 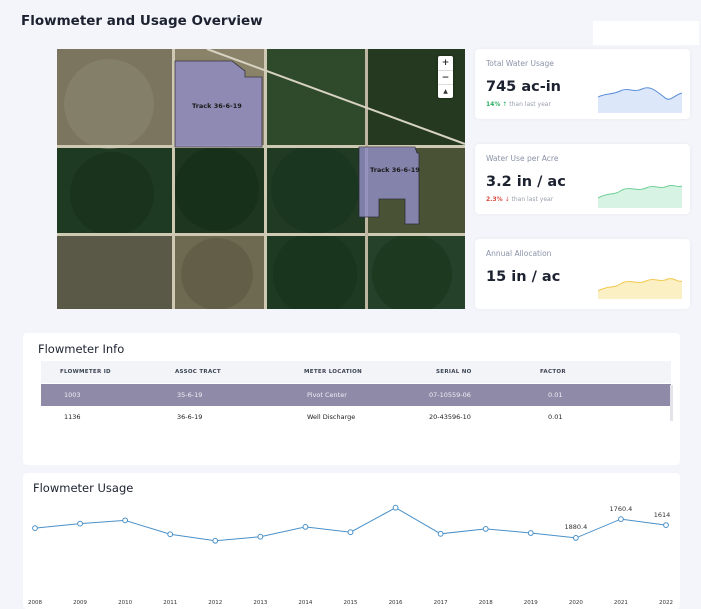 I want to click on x-tick-label: 2013, so click(x=260, y=603).